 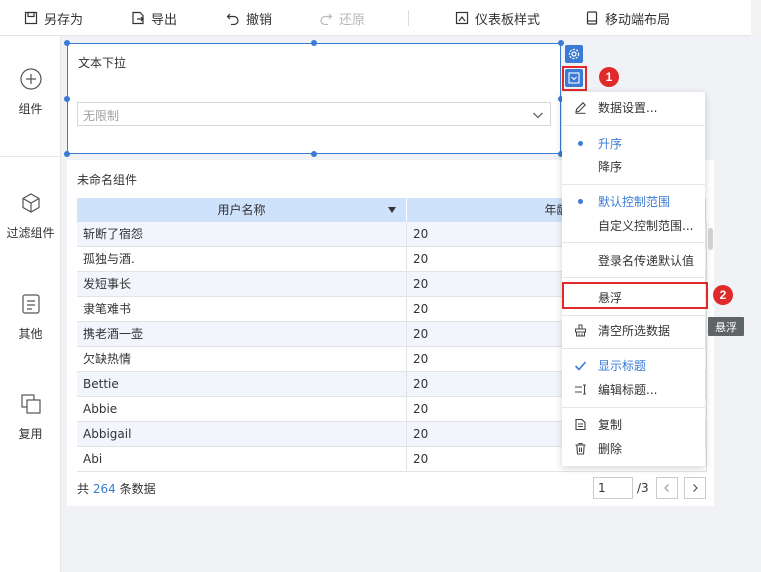 What do you see at coordinates (633, 143) in the screenshot?
I see `menu-item-ascending: 升序` at bounding box center [633, 143].